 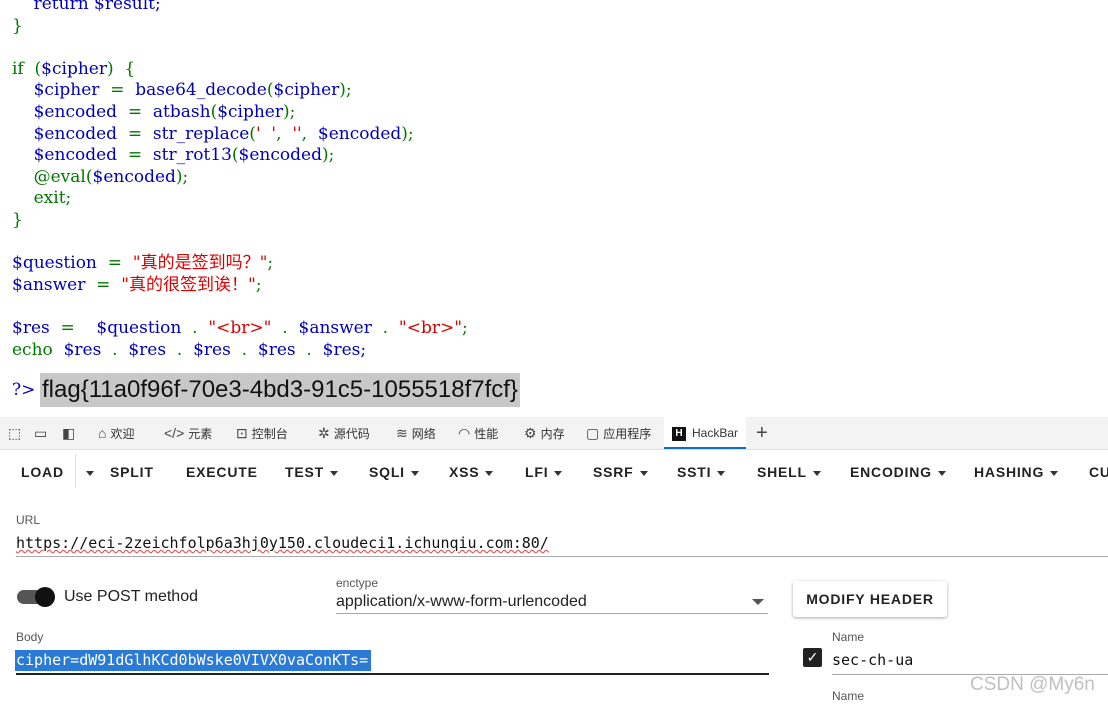 I want to click on tab-label: 源代码, so click(x=351, y=434).